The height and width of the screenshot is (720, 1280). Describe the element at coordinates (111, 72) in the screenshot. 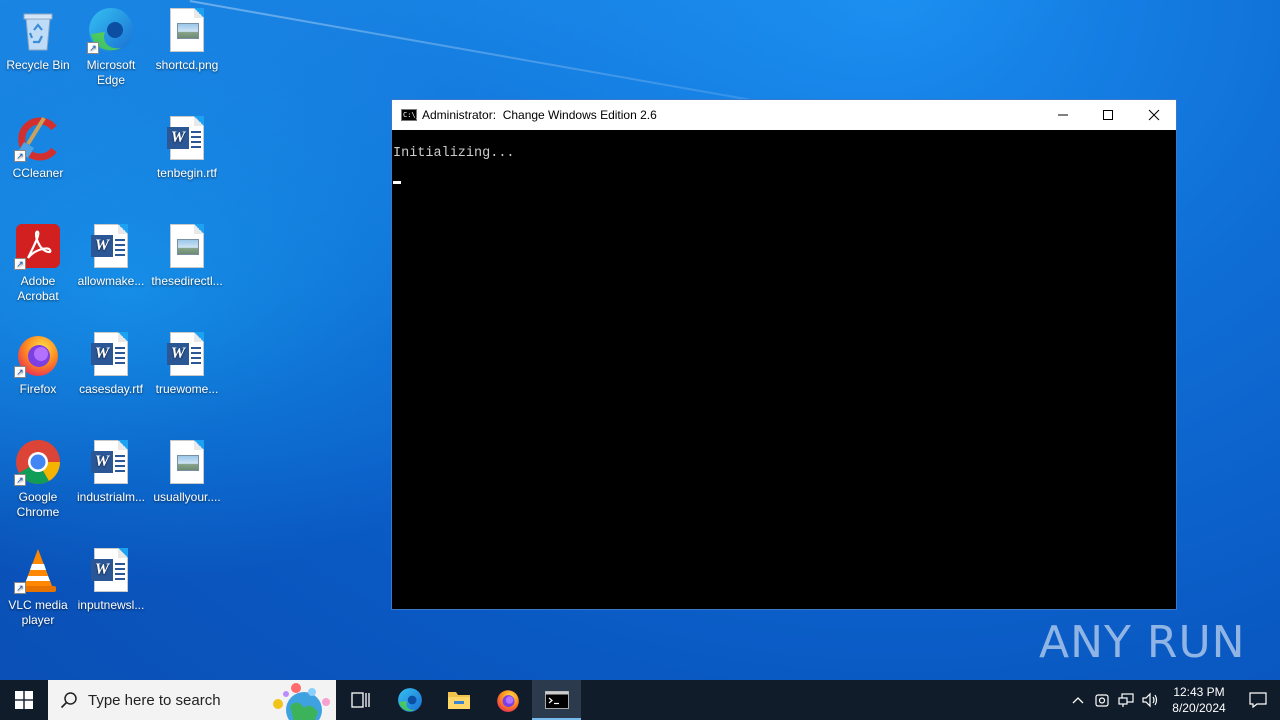

I see `desktop-icon-label: Microsoft Edge` at that location.